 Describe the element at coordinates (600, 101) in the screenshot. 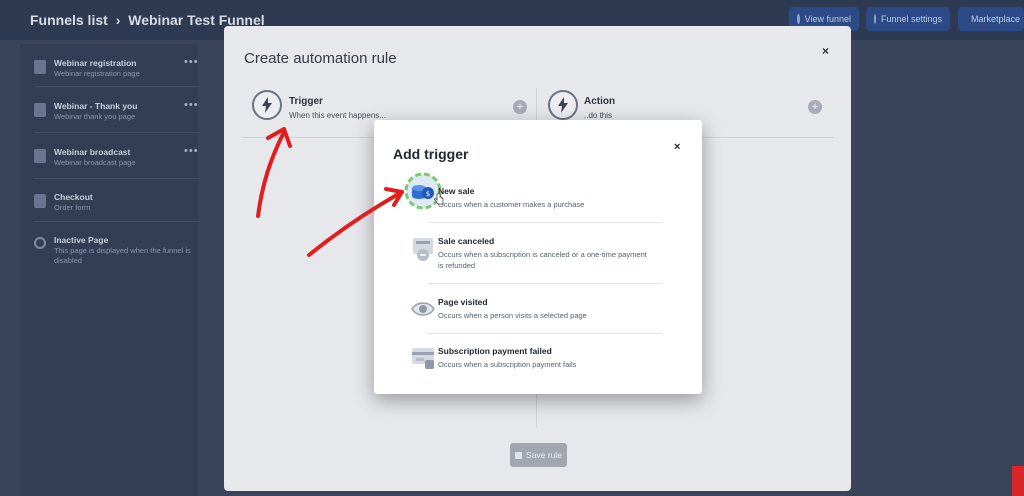

I see `action-label: Action` at that location.